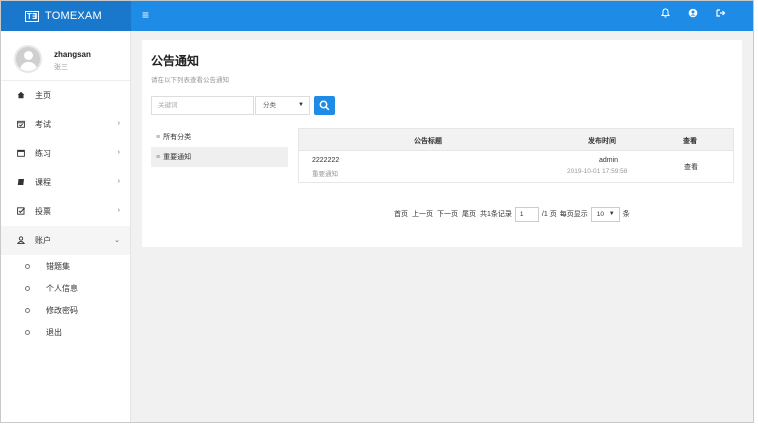 The image size is (758, 427). What do you see at coordinates (21, 96) in the screenshot?
I see `home-icon` at bounding box center [21, 96].